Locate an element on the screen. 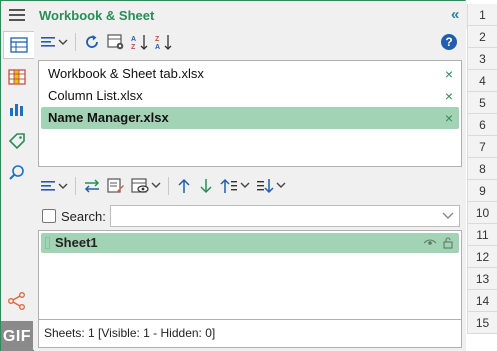  edit-button is located at coordinates (116, 186).